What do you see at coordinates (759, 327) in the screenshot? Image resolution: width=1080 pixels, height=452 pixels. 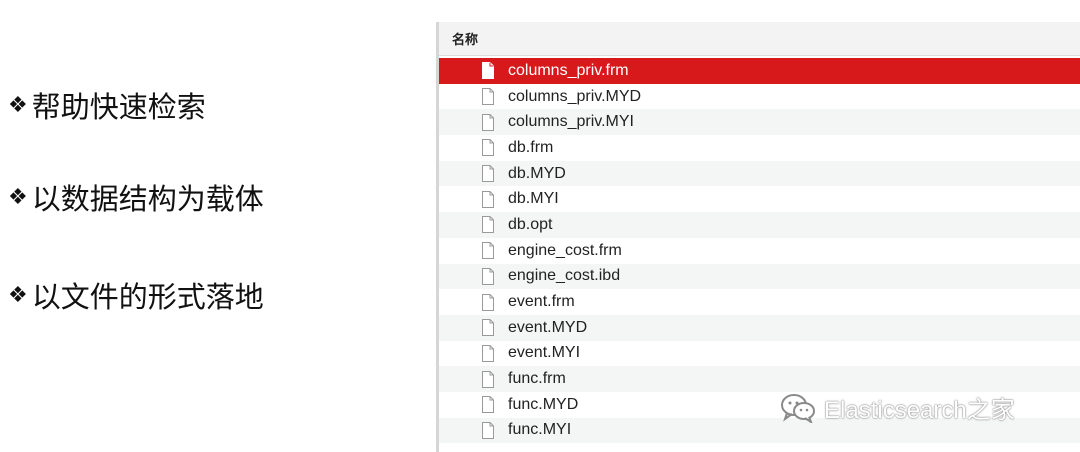 I see `file-row: event.MYD` at bounding box center [759, 327].